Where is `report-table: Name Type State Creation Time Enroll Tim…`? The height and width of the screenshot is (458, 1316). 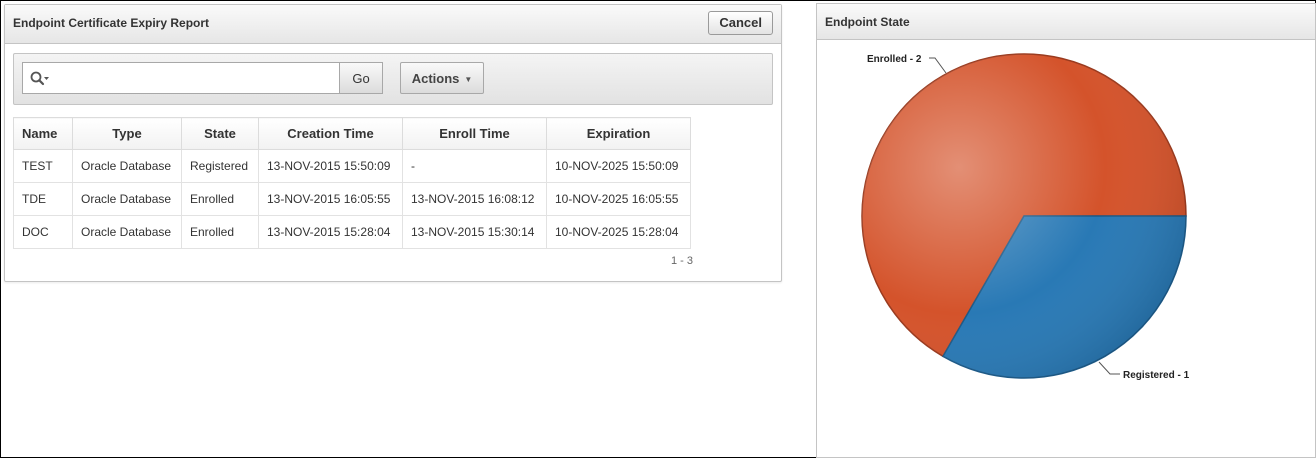
report-table: Name Type State Creation Time Enroll Tim… is located at coordinates (352, 183).